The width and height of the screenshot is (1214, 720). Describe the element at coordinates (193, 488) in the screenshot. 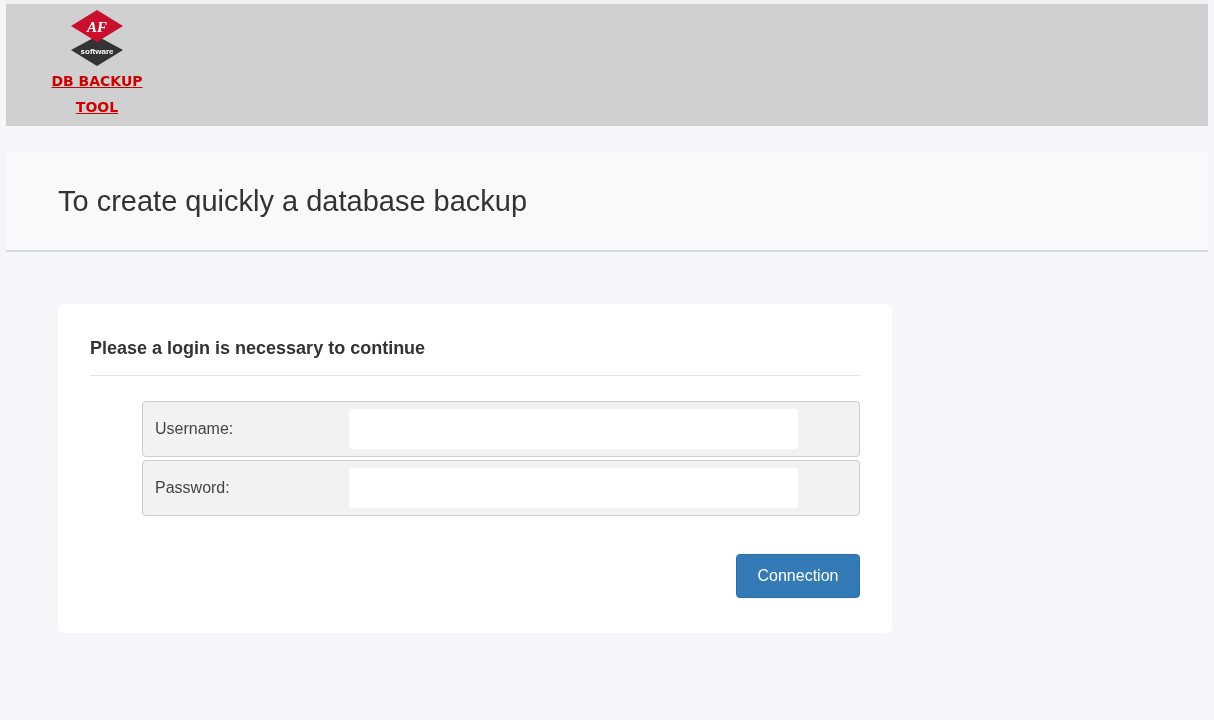

I see `field-label: Password:` at that location.